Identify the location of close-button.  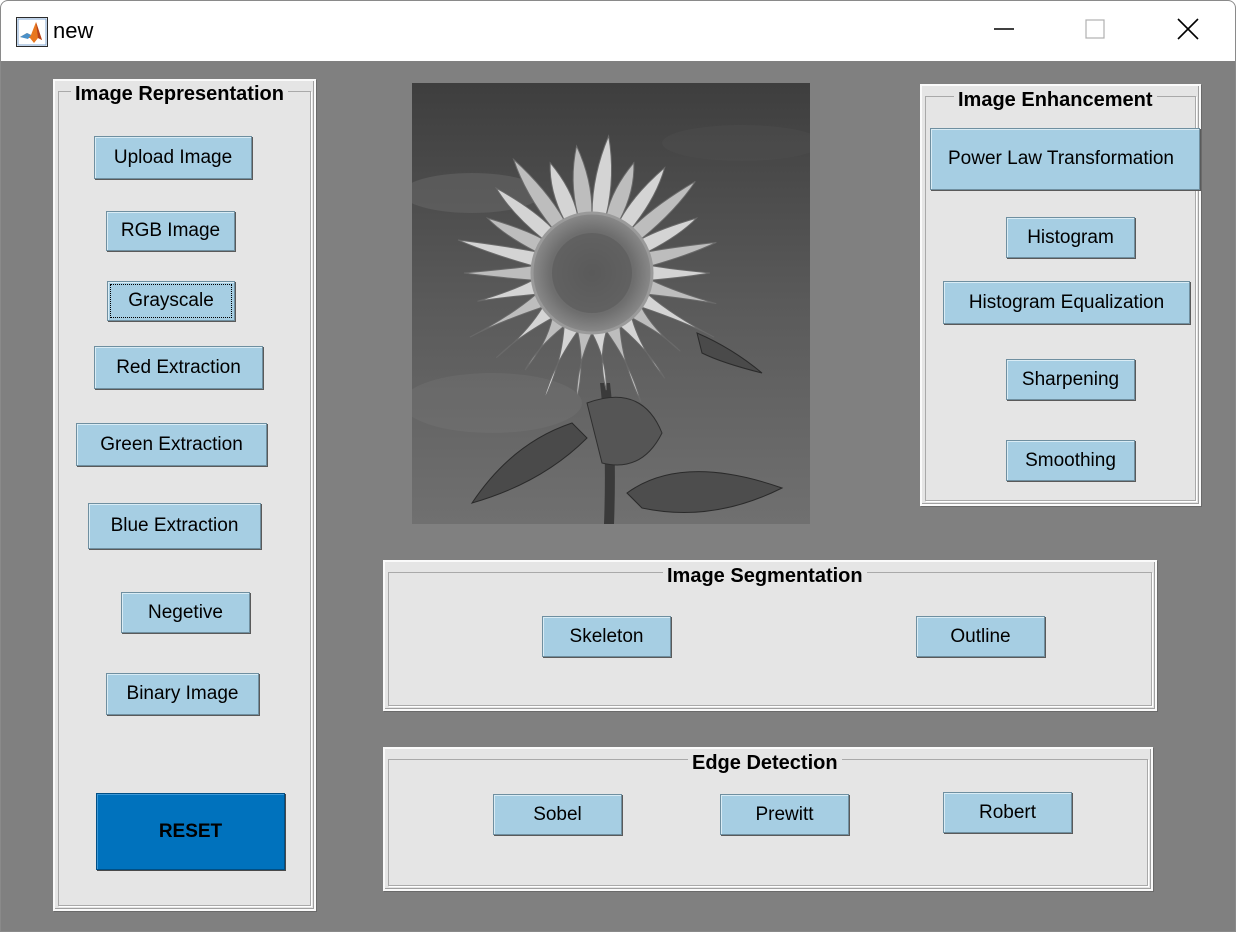
(1188, 31).